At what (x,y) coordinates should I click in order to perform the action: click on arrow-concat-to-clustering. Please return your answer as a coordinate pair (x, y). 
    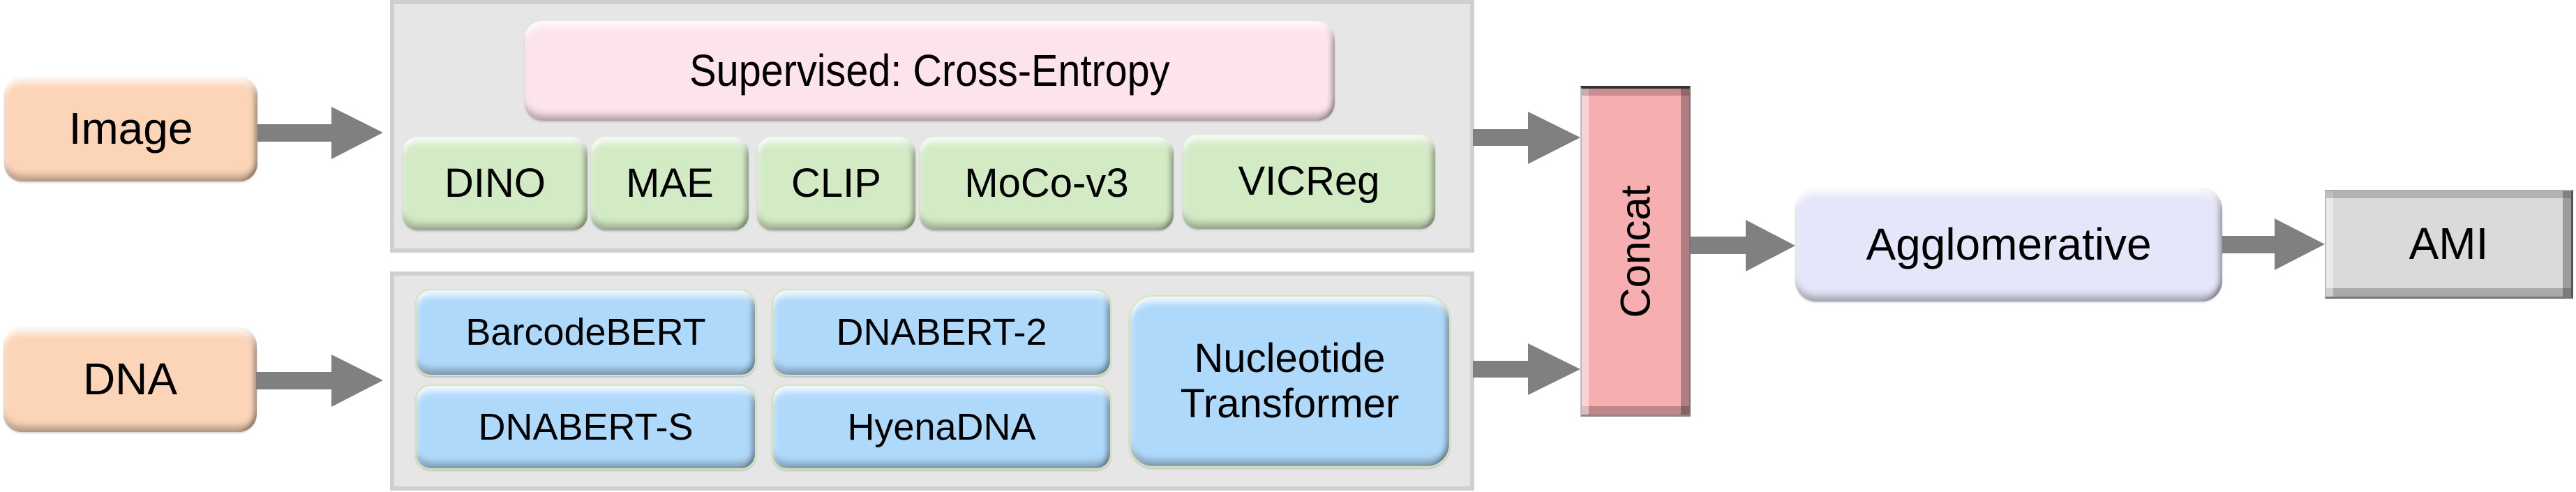
    Looking at the image, I should click on (1718, 245).